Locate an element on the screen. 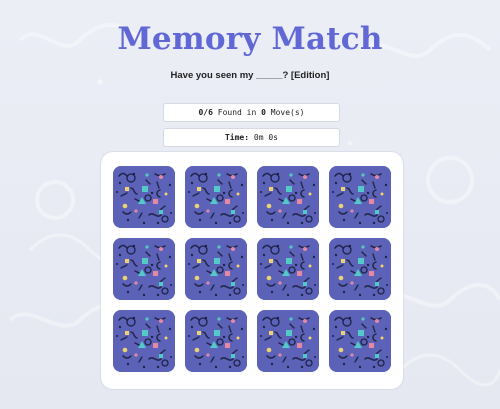 The image size is (500, 409). timer-status: Time: 0m 0s is located at coordinates (251, 137).